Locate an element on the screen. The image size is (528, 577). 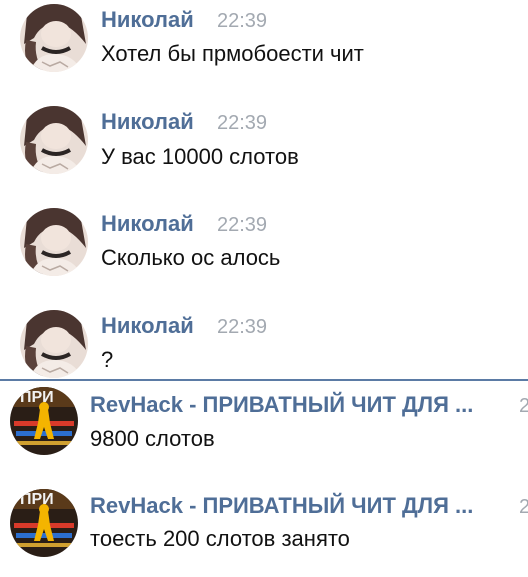
message-text: Сколько ос алось is located at coordinates (191, 257).